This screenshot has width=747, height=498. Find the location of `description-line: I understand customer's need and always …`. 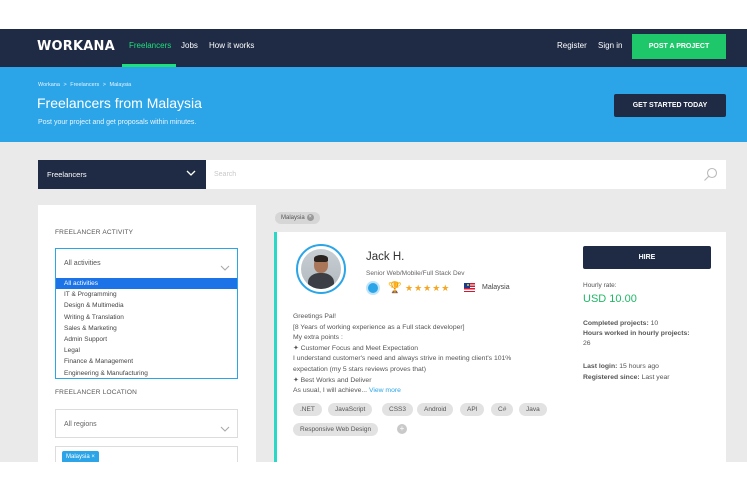

description-line: I understand customer's need and always … is located at coordinates (402, 359).